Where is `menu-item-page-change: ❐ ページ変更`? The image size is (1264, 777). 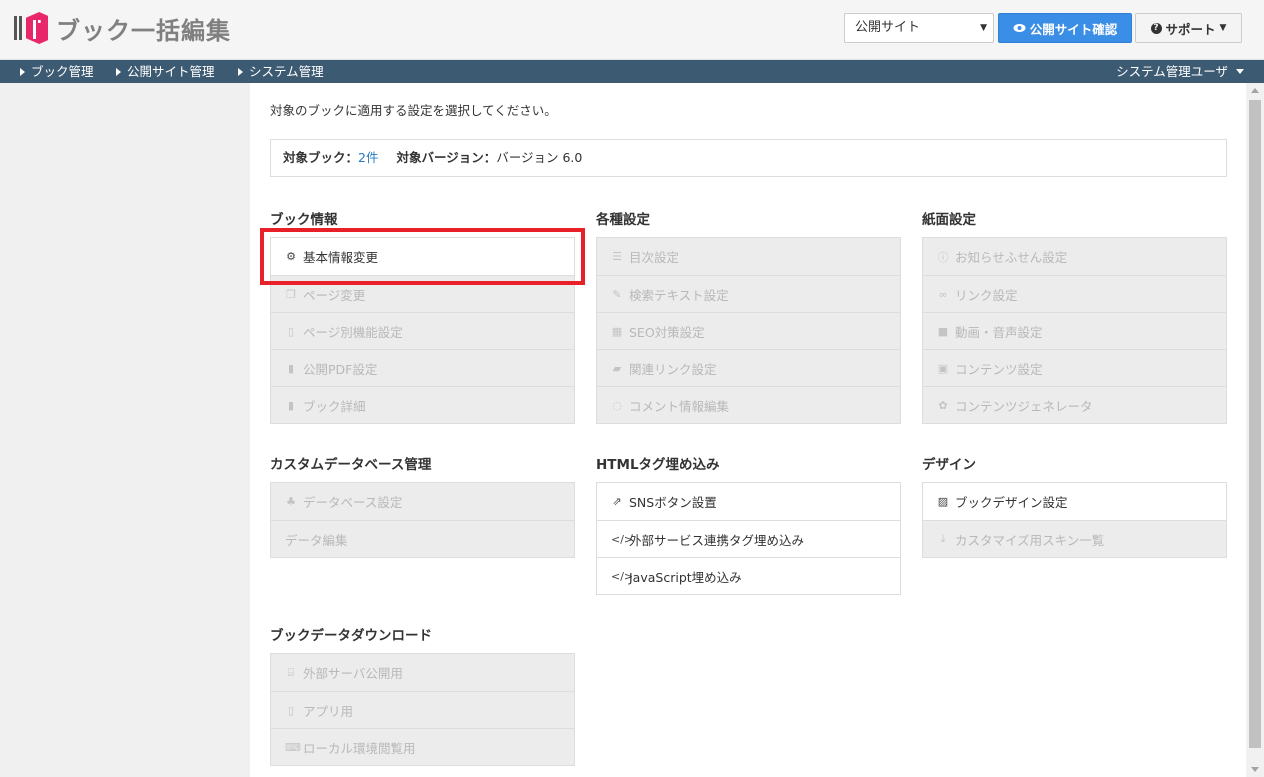 menu-item-page-change: ❐ ページ変更 is located at coordinates (422, 293).